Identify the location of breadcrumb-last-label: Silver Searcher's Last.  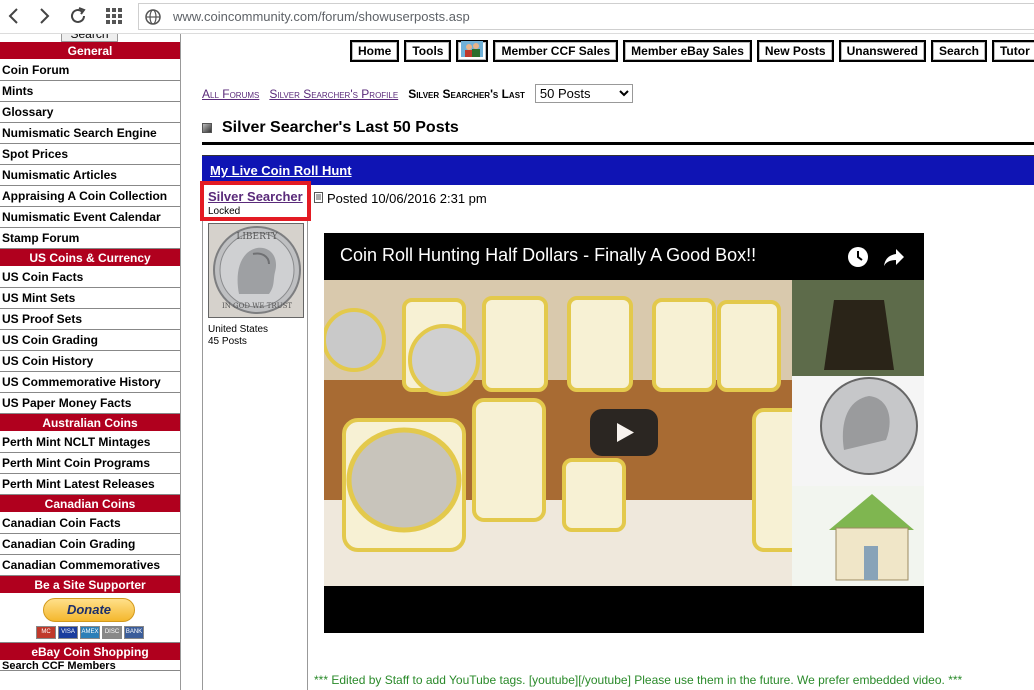
(466, 93).